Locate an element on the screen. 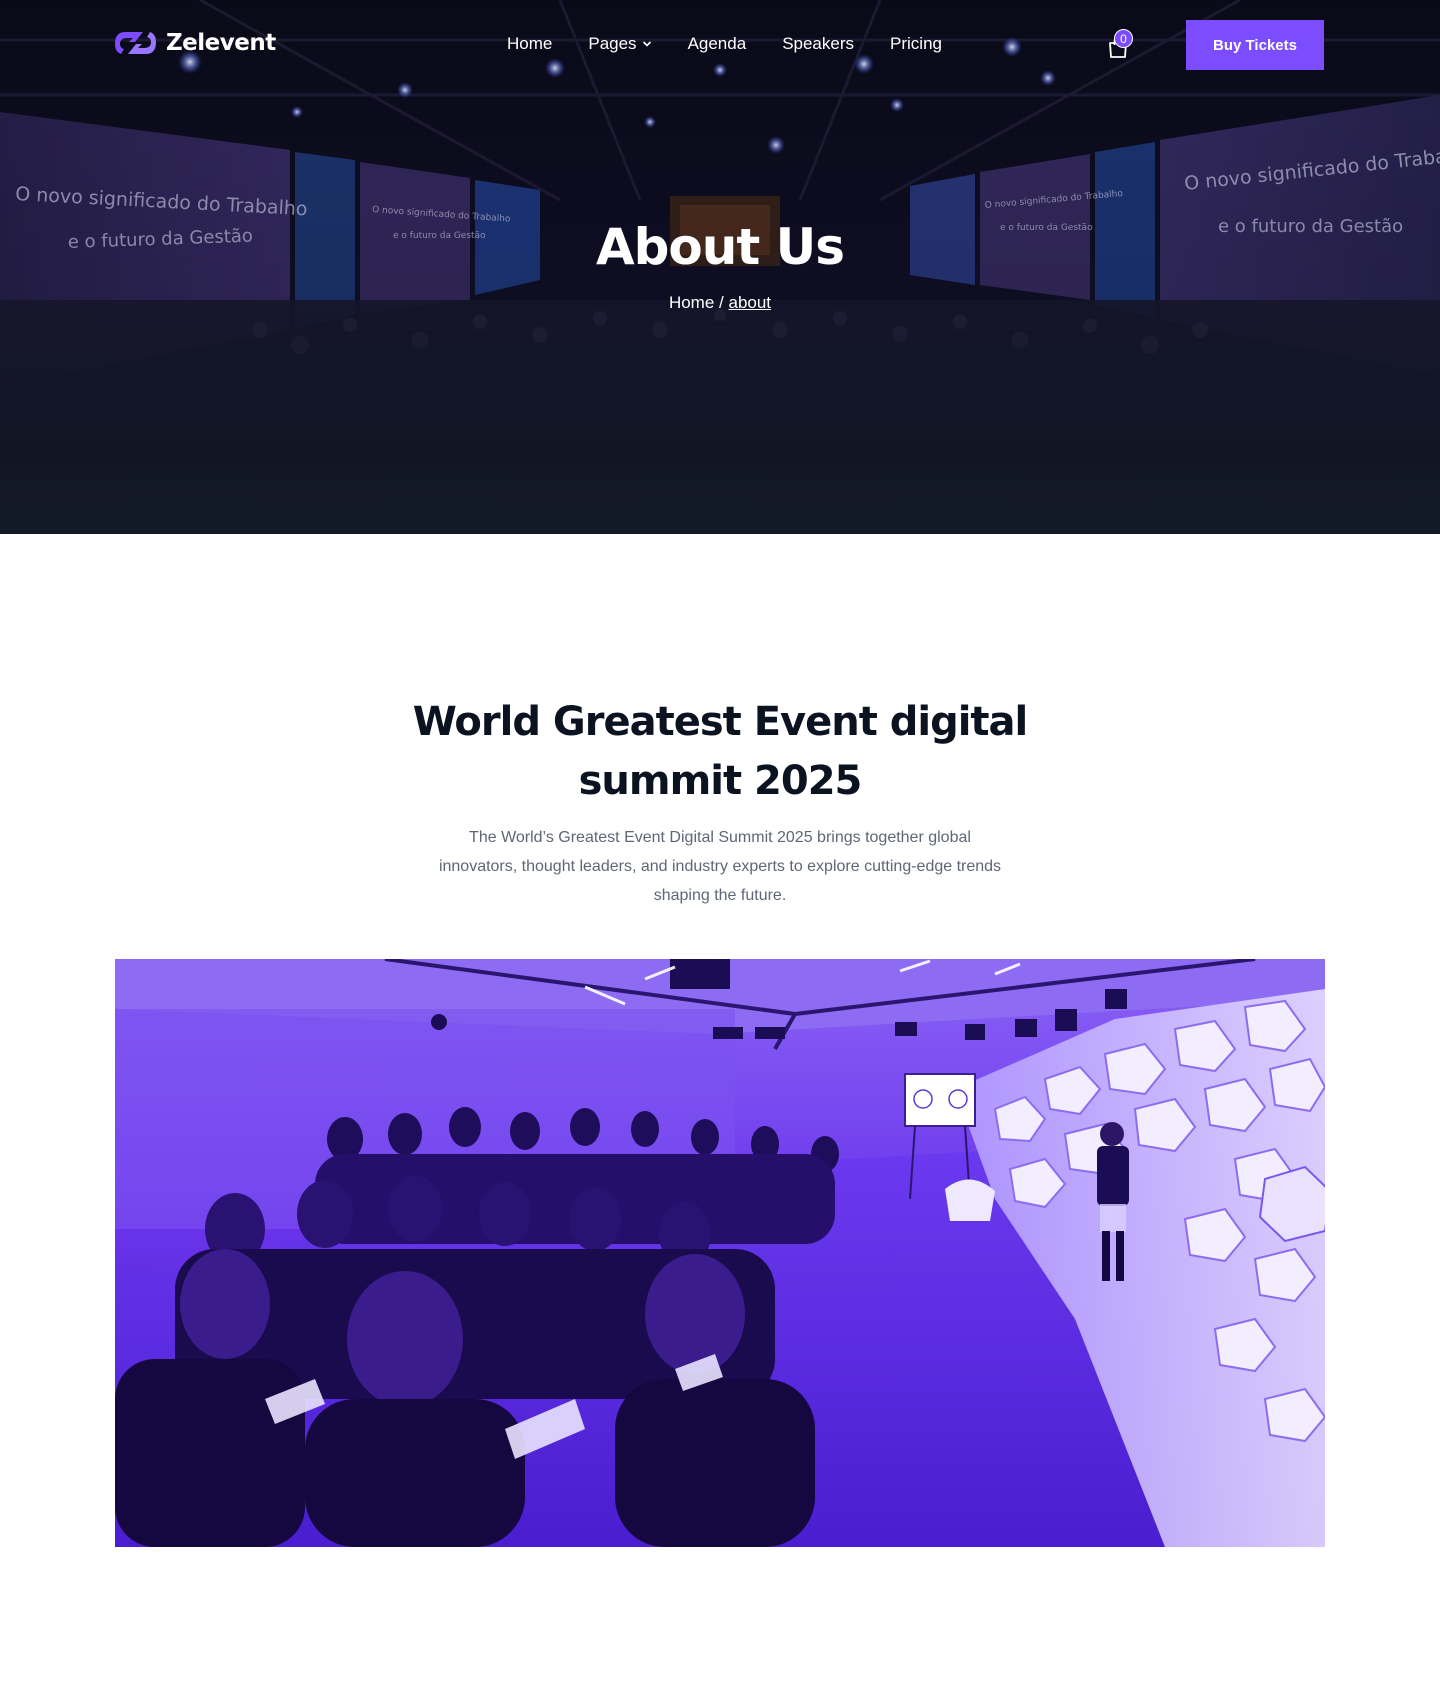 The height and width of the screenshot is (1707, 1440). nav-item-pricing: Pricing is located at coordinates (916, 44).